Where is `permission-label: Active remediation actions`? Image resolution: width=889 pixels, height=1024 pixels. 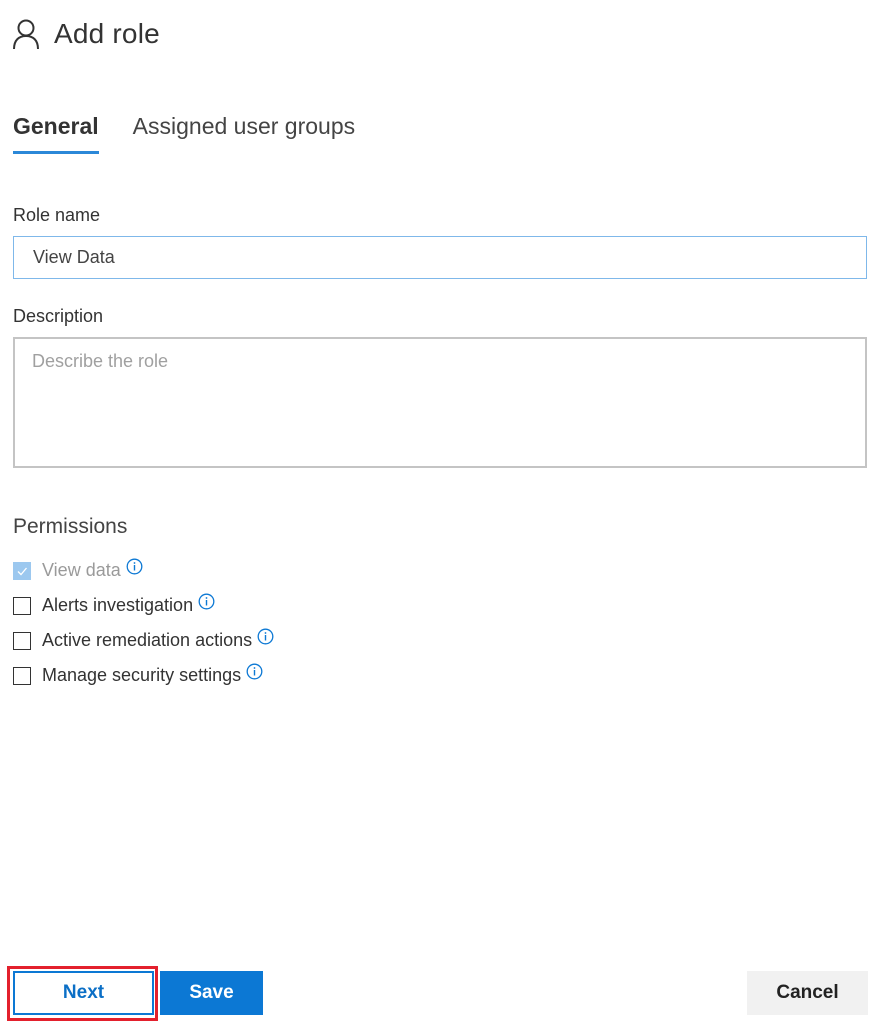 permission-label: Active remediation actions is located at coordinates (147, 640).